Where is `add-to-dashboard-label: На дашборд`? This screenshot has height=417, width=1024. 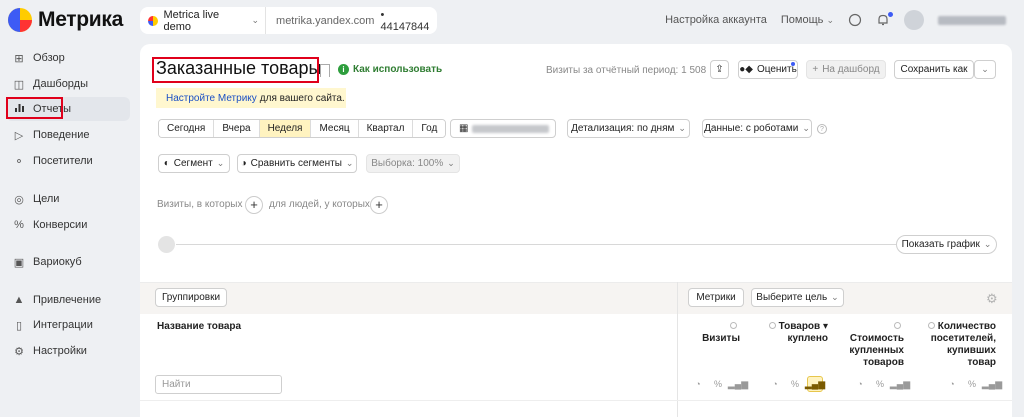
add-to-dashboard-label: На дашборд is located at coordinates (851, 69).